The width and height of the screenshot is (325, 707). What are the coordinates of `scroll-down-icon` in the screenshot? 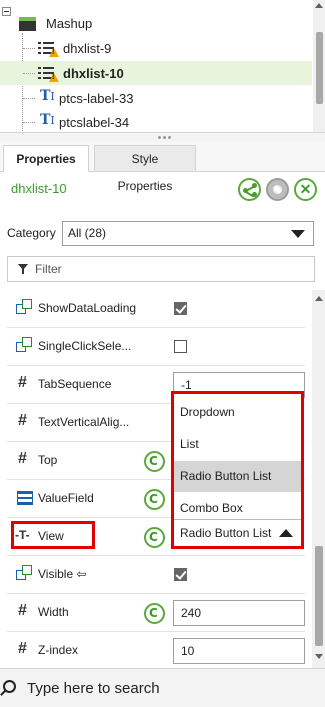 It's located at (319, 656).